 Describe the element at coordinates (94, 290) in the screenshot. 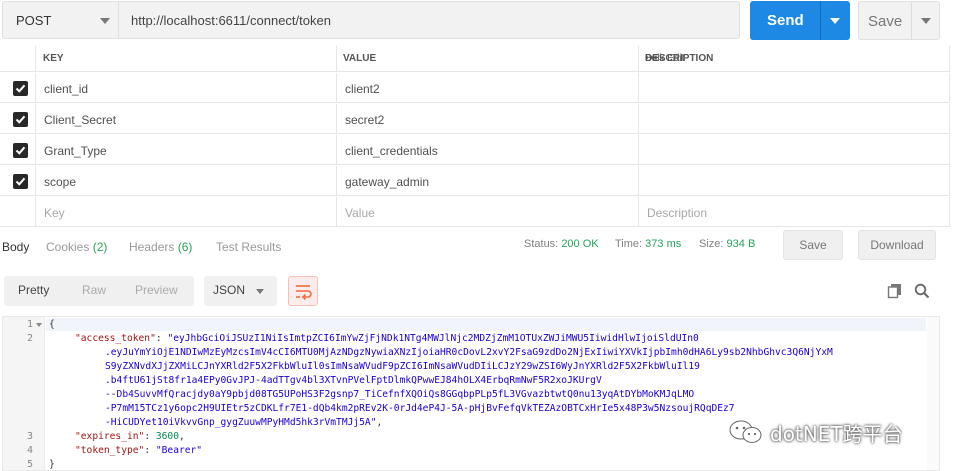

I see `mode-raw: Raw` at that location.